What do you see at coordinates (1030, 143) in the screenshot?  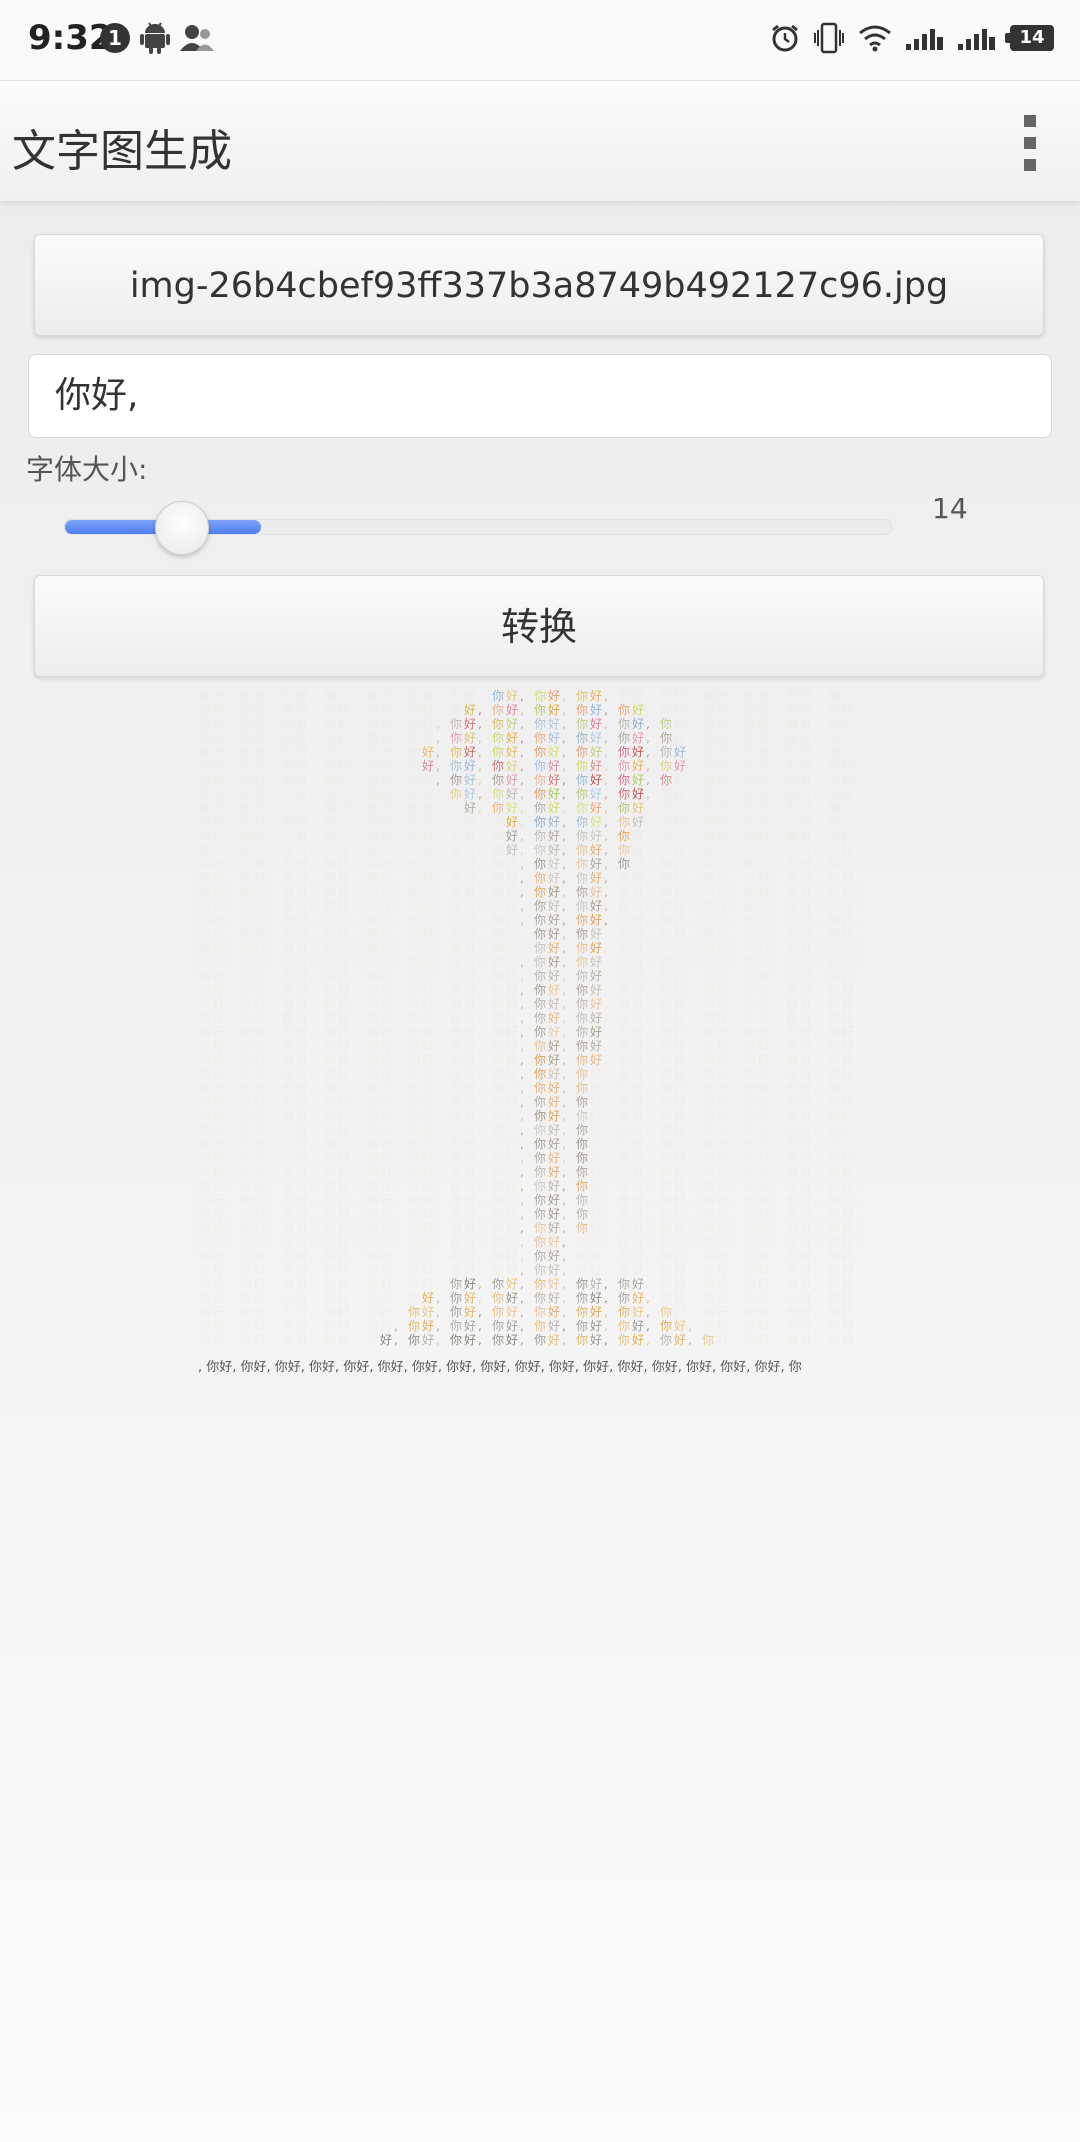 I see `overflow-menu-icon` at bounding box center [1030, 143].